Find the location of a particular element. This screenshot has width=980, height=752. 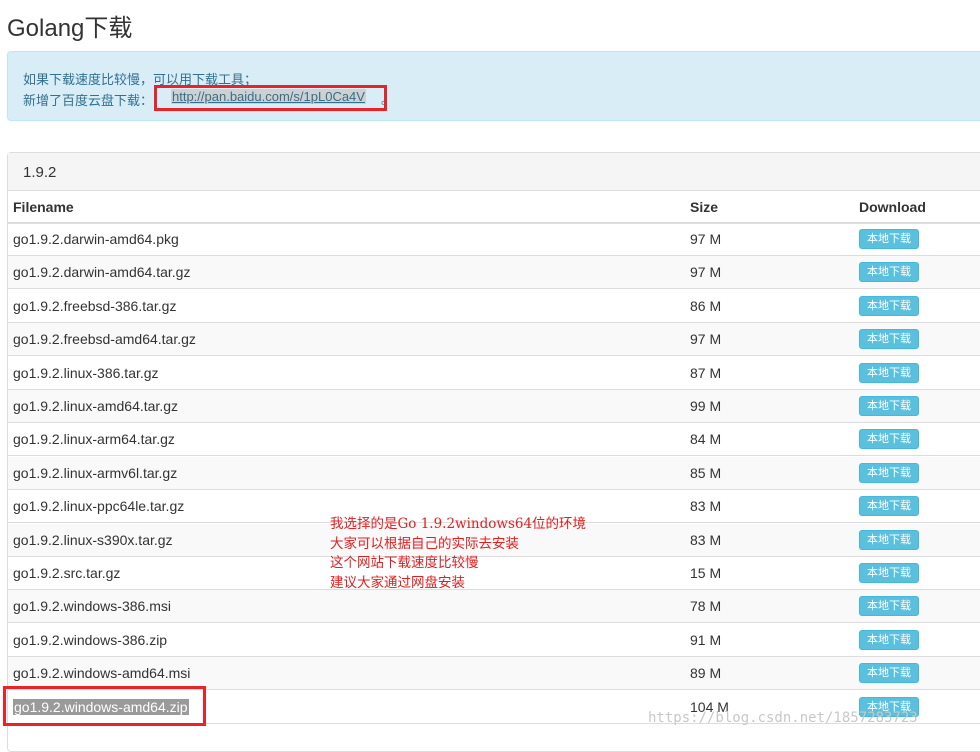

filename-link: go1.9.2.windows-386.zip is located at coordinates (90, 640).